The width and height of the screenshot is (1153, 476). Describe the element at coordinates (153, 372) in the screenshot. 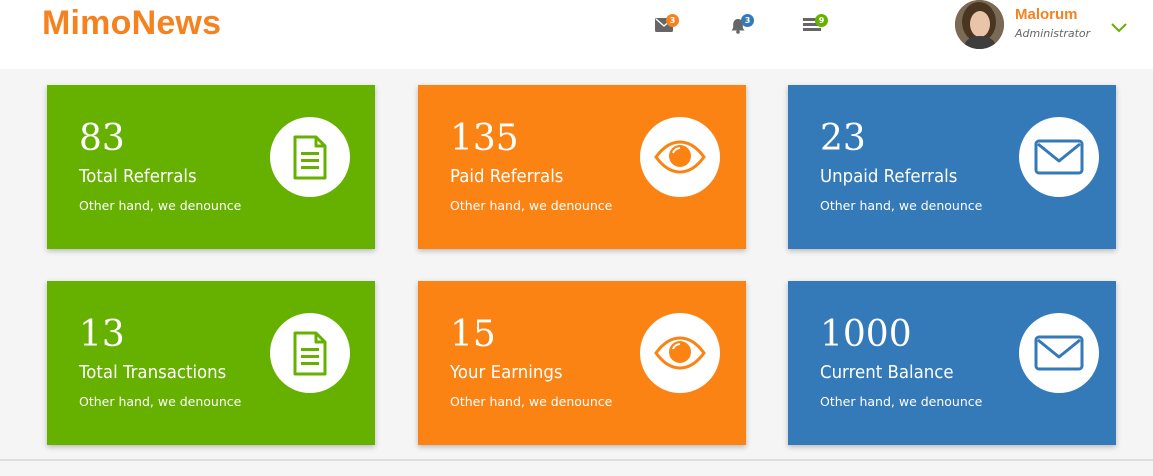

I see `stat-label: Total Transactions` at that location.